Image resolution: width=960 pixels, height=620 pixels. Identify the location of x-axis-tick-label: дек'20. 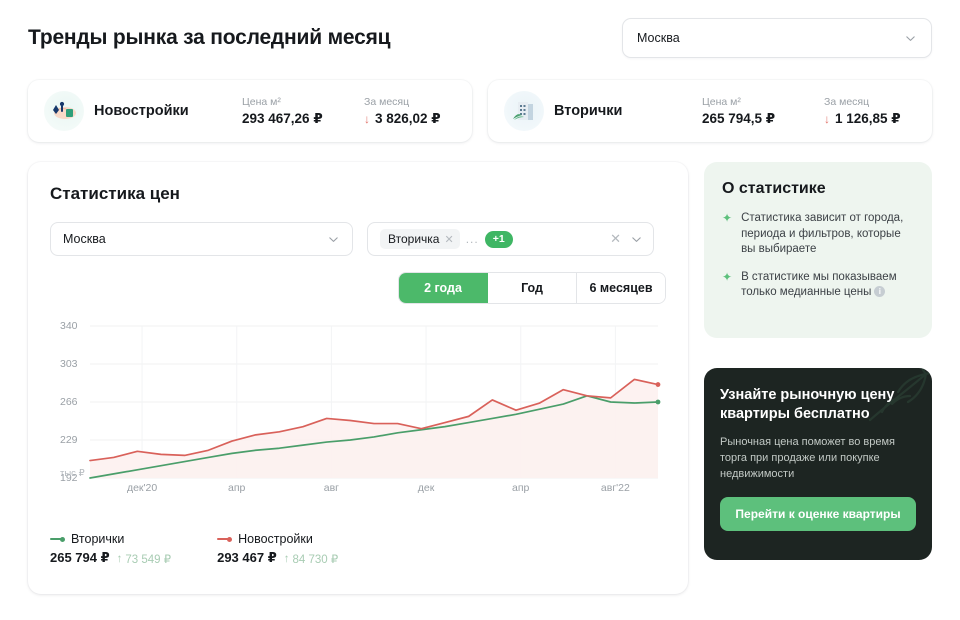
(142, 488).